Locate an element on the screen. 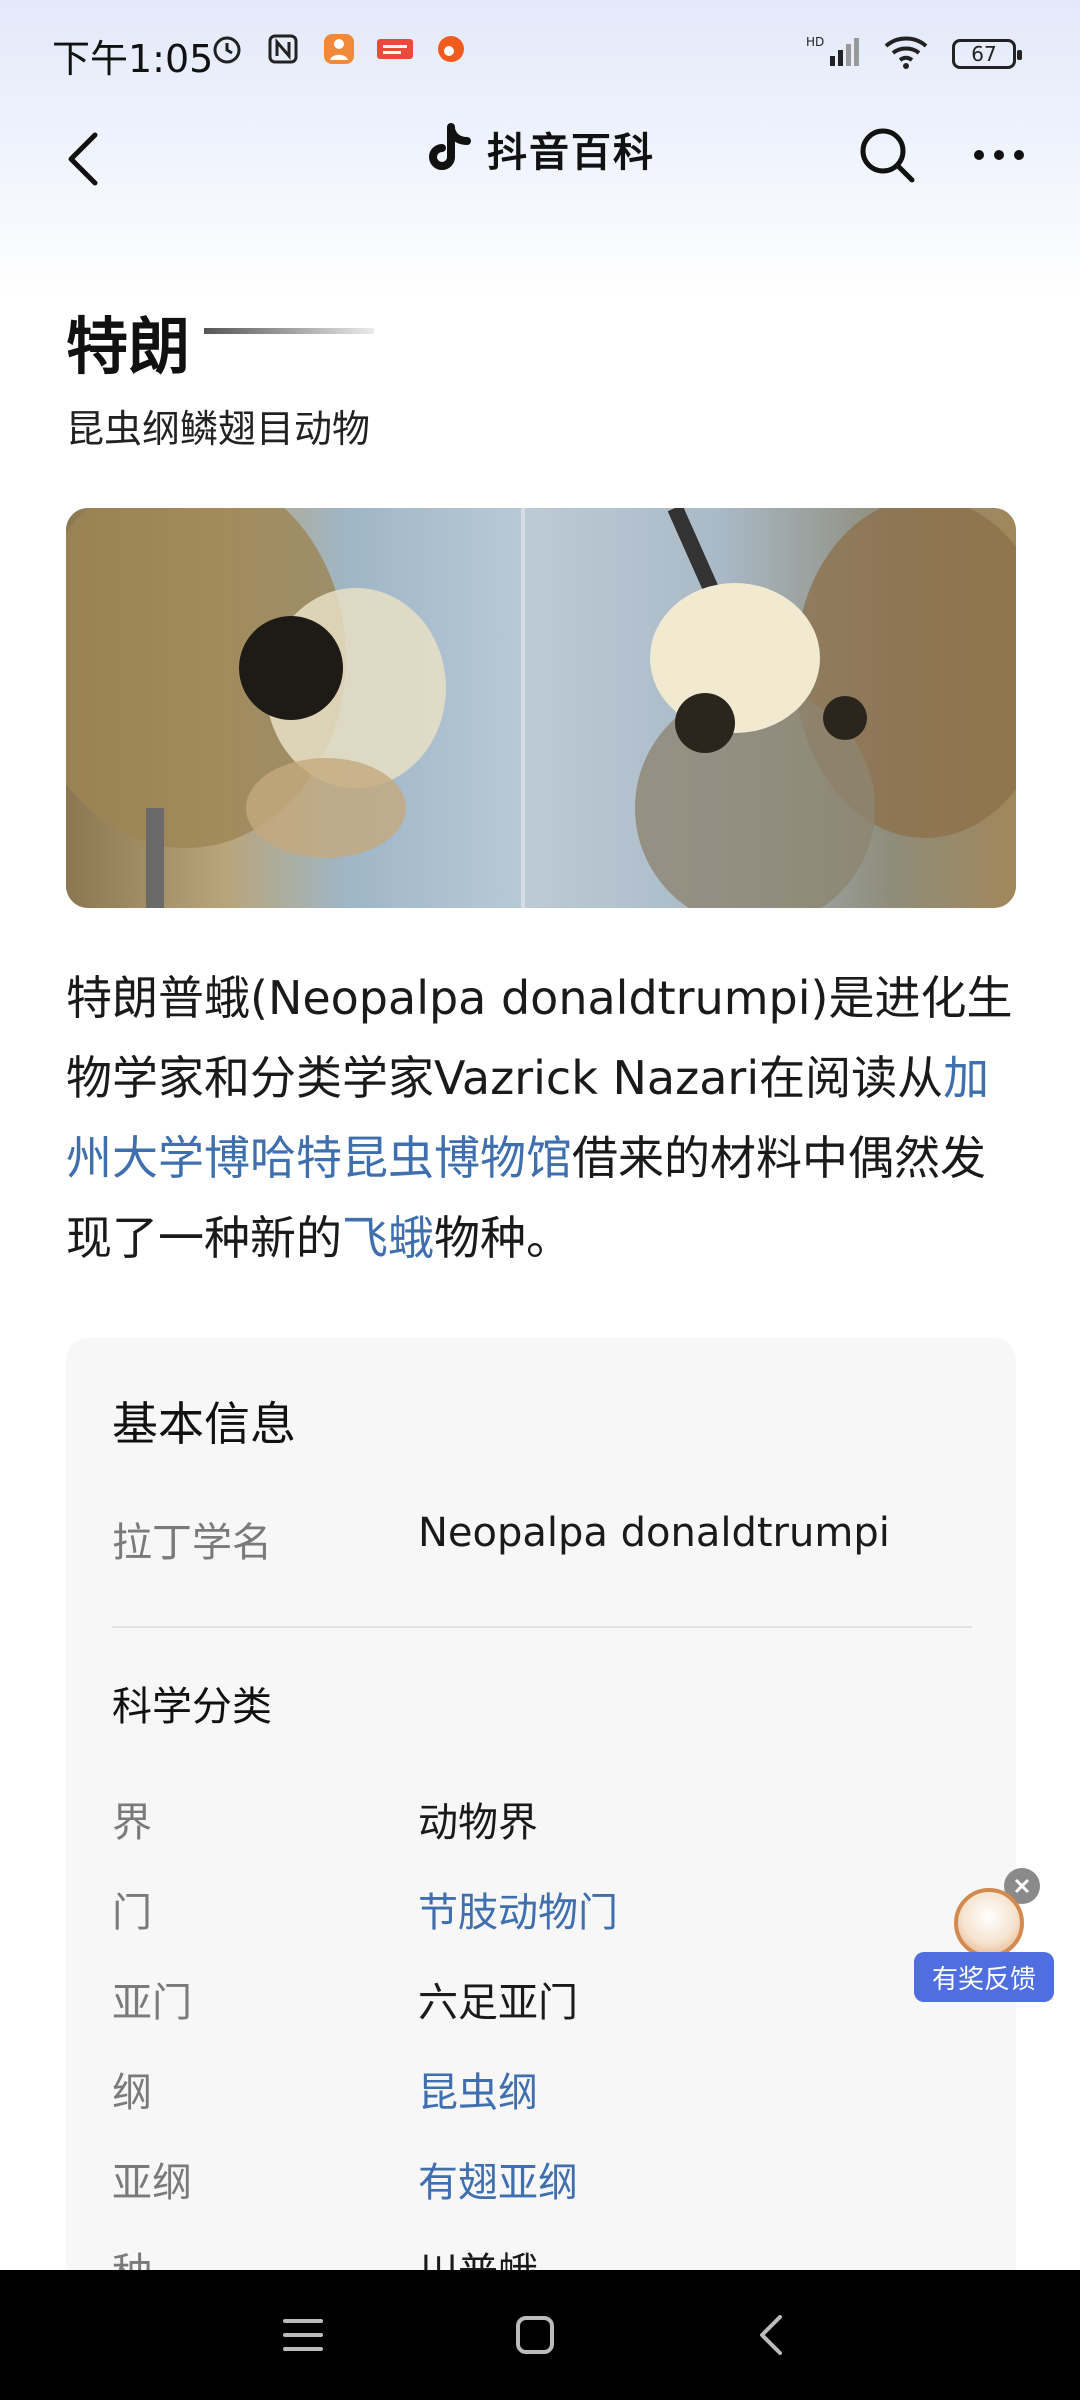 This screenshot has height=2400, width=1080. search-button is located at coordinates (887, 155).